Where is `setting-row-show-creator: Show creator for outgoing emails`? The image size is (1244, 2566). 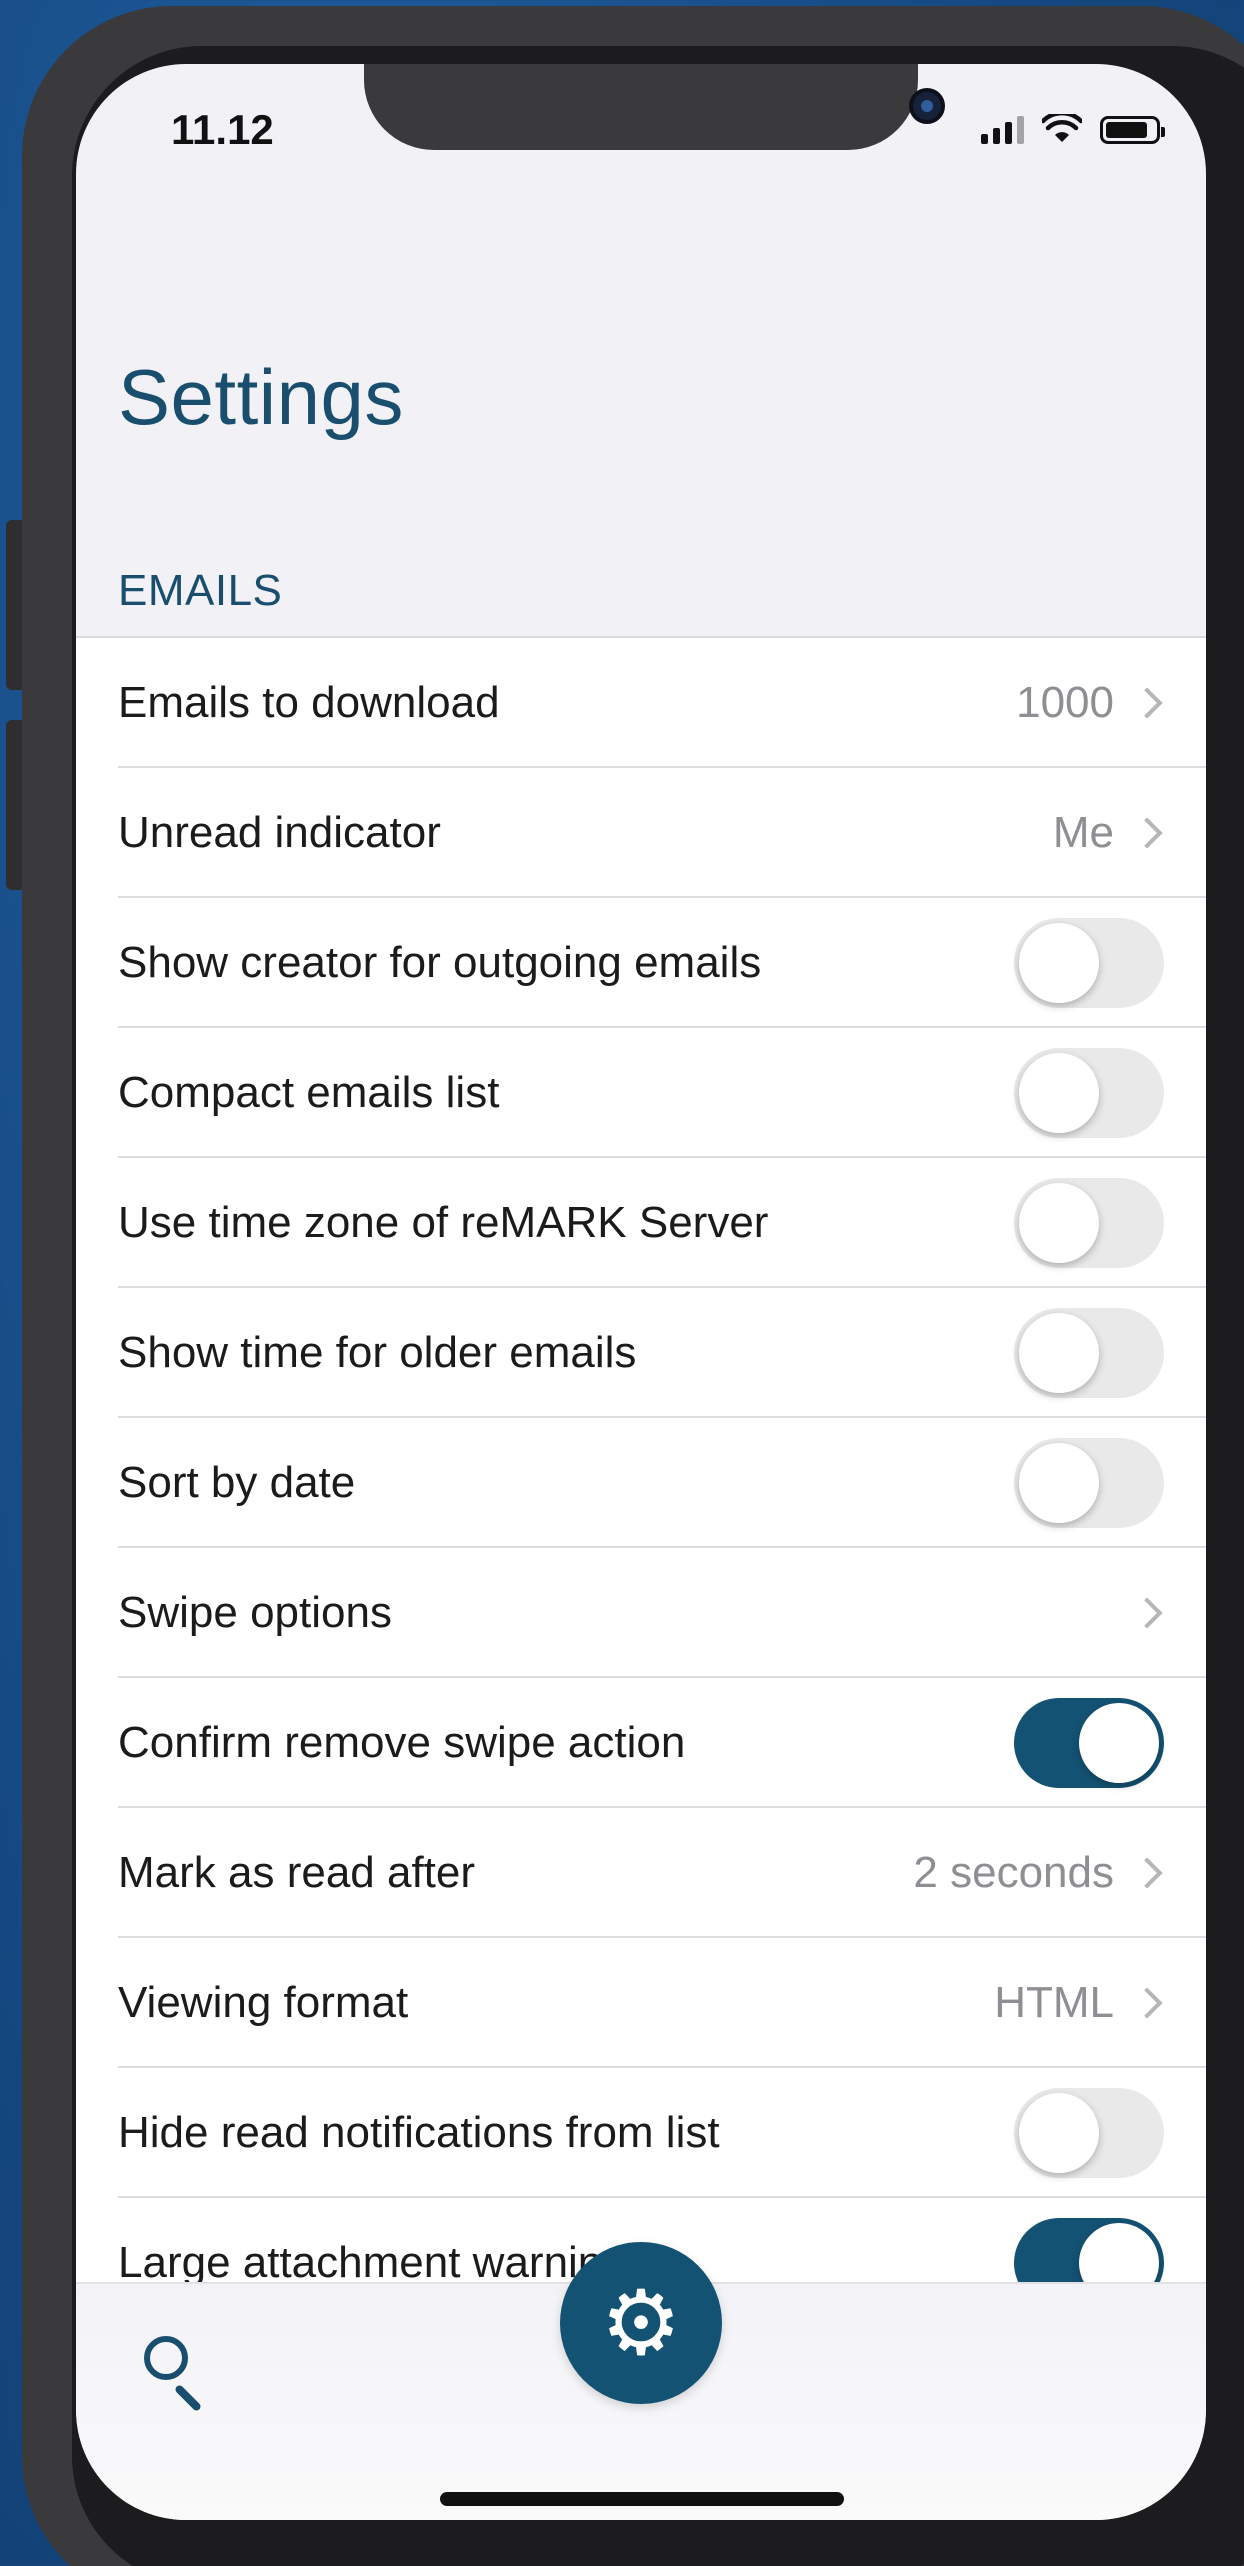
setting-row-show-creator: Show creator for outgoing emails is located at coordinates (641, 963).